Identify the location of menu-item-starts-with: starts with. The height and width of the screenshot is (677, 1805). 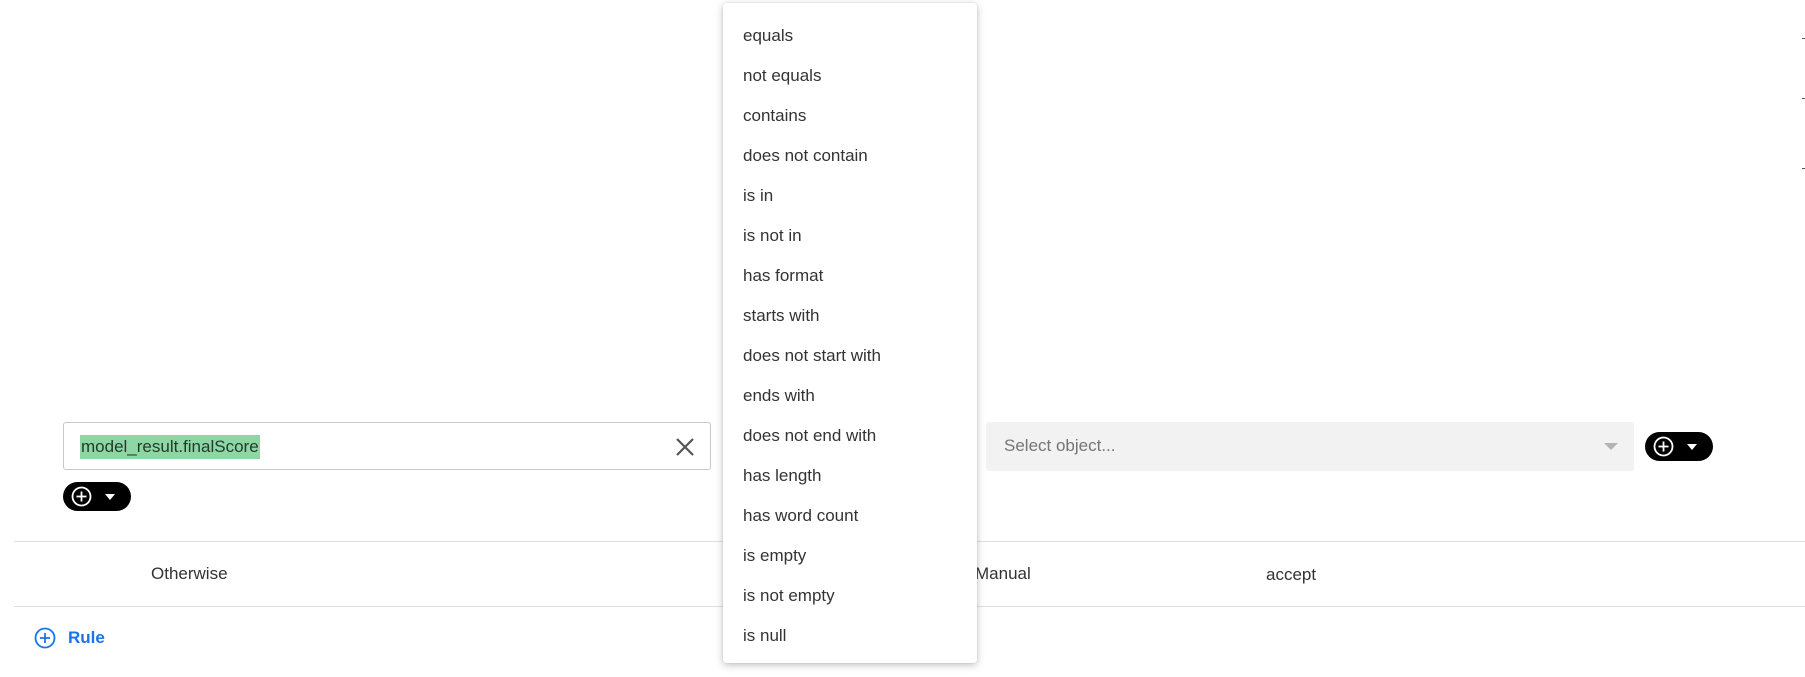
(850, 316).